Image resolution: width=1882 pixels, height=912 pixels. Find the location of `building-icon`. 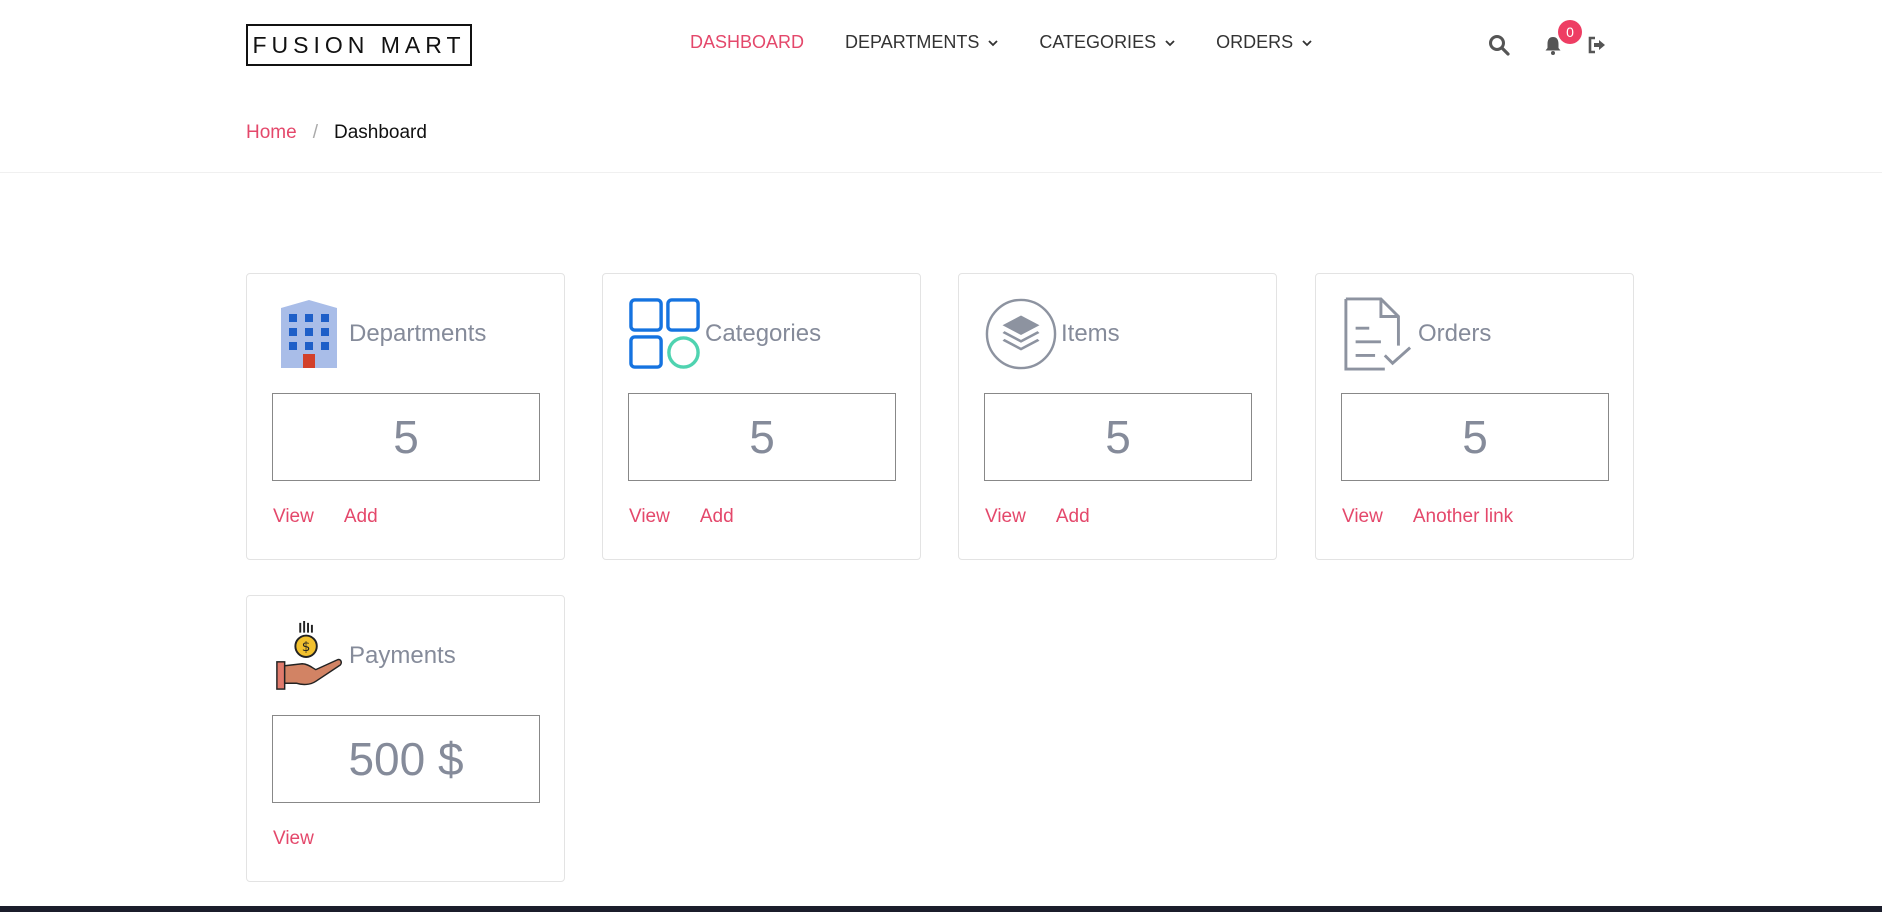

building-icon is located at coordinates (309, 334).